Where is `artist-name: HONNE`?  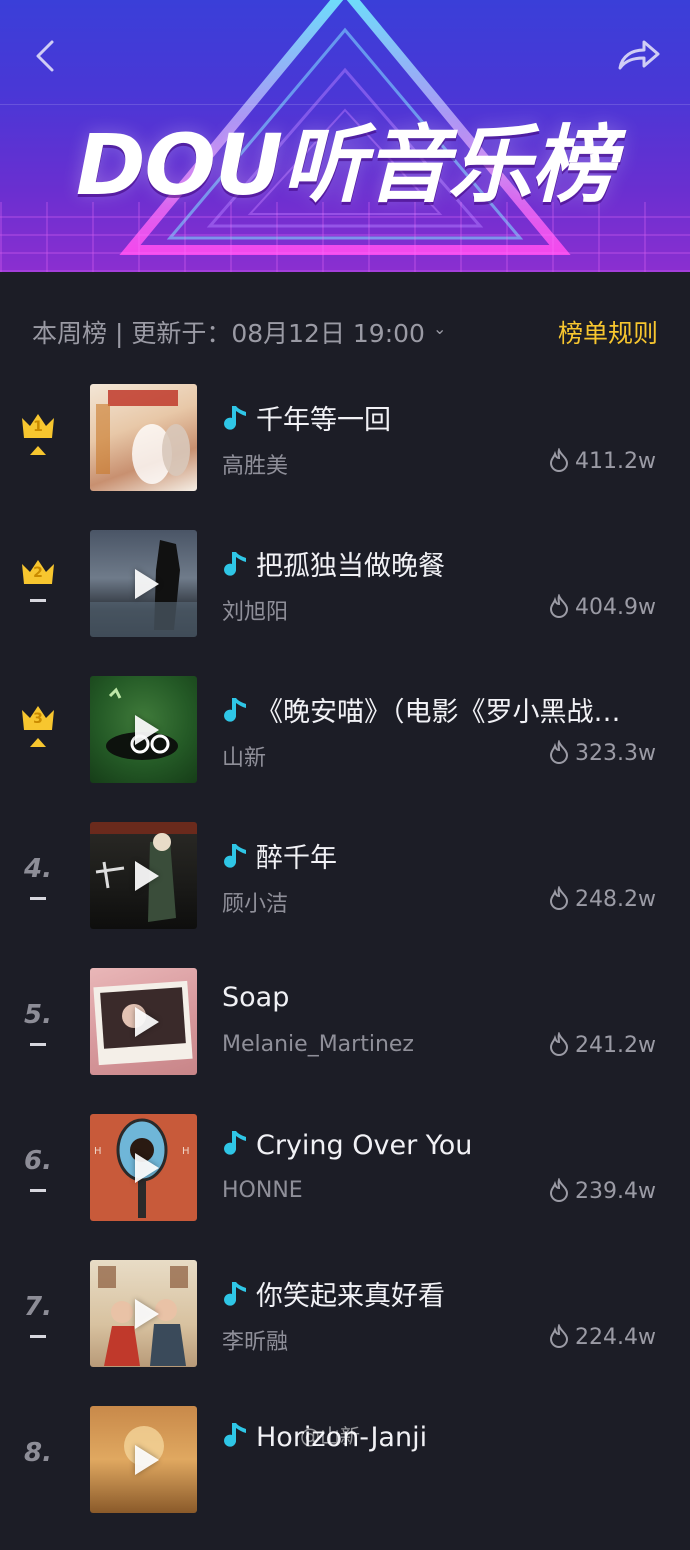 artist-name: HONNE is located at coordinates (262, 1190).